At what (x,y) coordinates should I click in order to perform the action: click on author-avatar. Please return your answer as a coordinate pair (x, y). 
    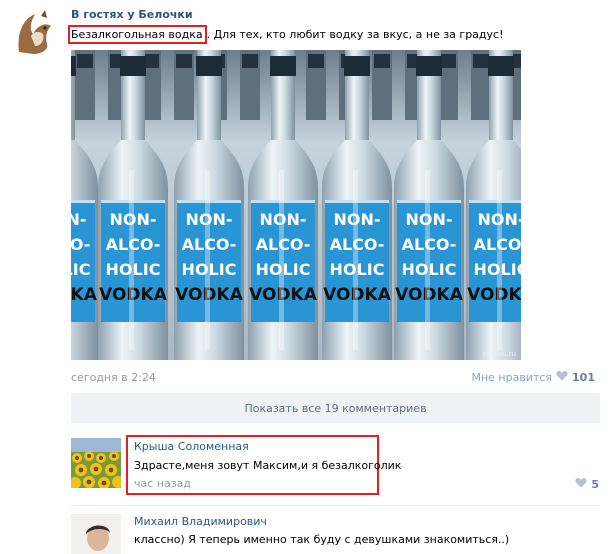
    Looking at the image, I should click on (36, 31).